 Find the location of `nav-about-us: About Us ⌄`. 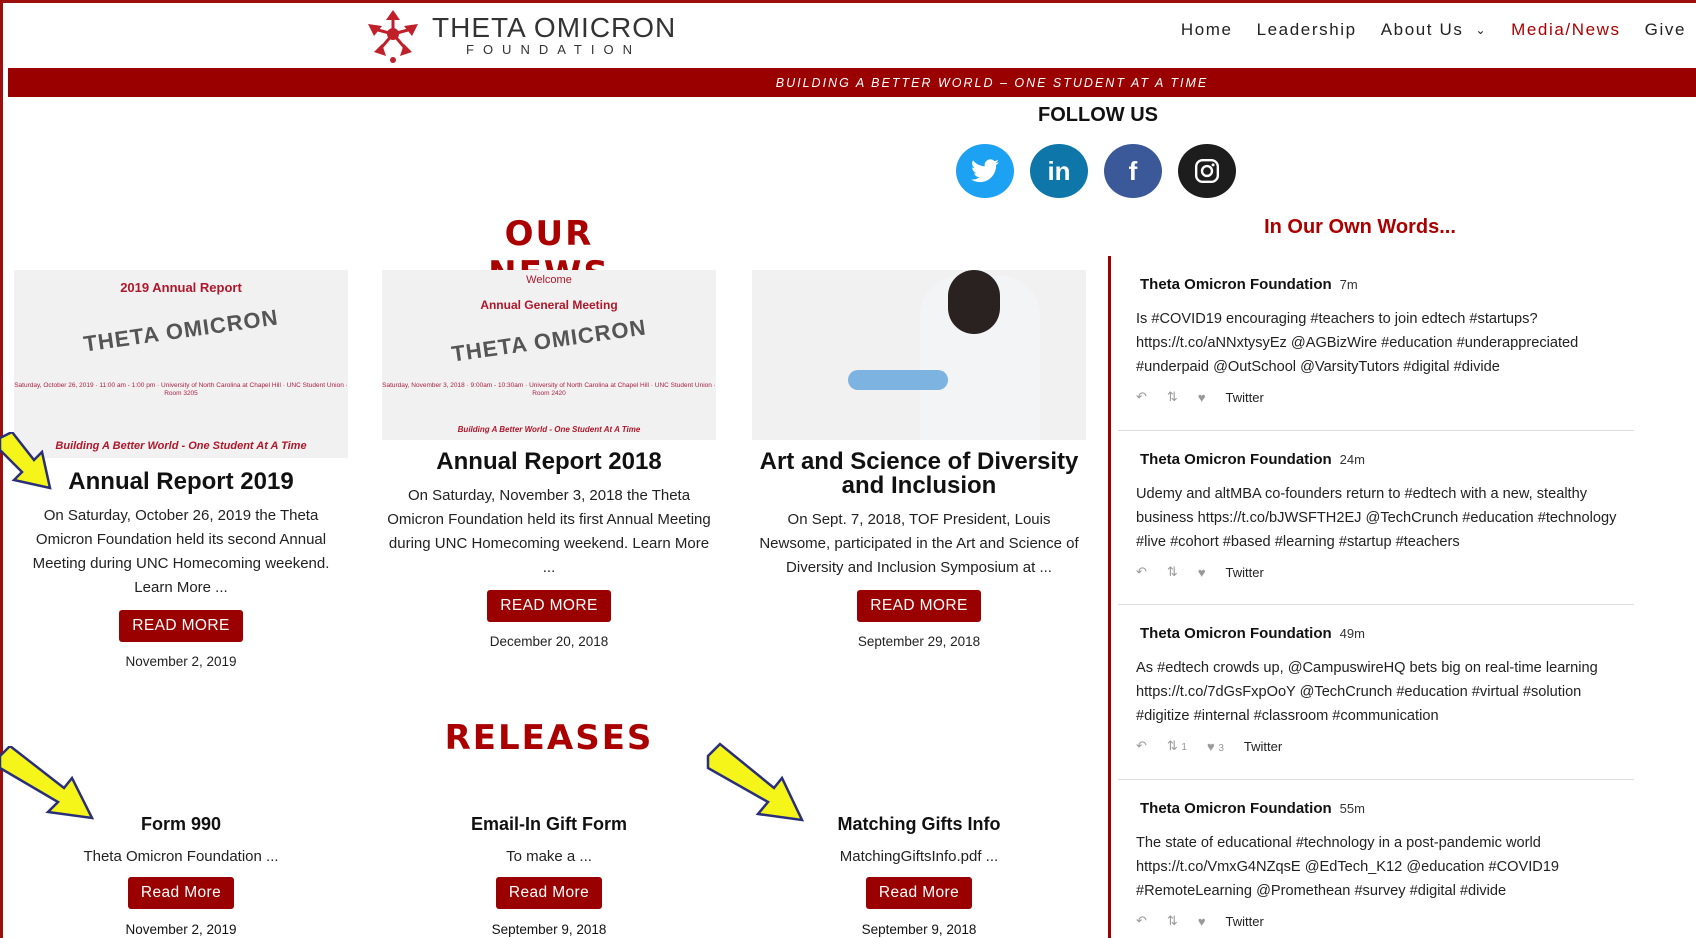

nav-about-us: About Us ⌄ is located at coordinates (1434, 30).